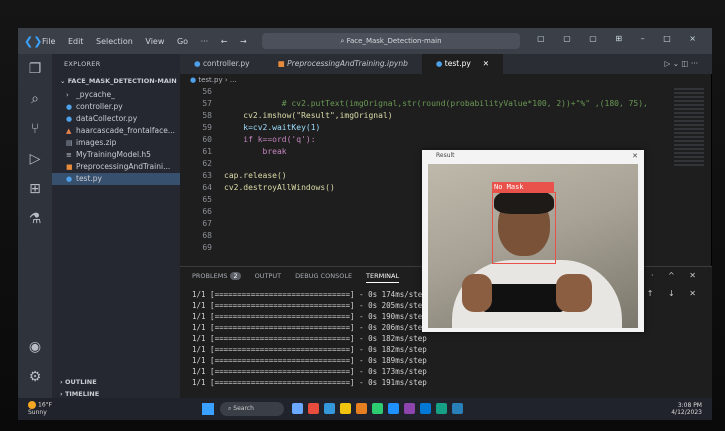 This screenshot has height=431, width=725. What do you see at coordinates (216, 277) in the screenshot?
I see `tab-problems: PROBLEMS 2` at bounding box center [216, 277].